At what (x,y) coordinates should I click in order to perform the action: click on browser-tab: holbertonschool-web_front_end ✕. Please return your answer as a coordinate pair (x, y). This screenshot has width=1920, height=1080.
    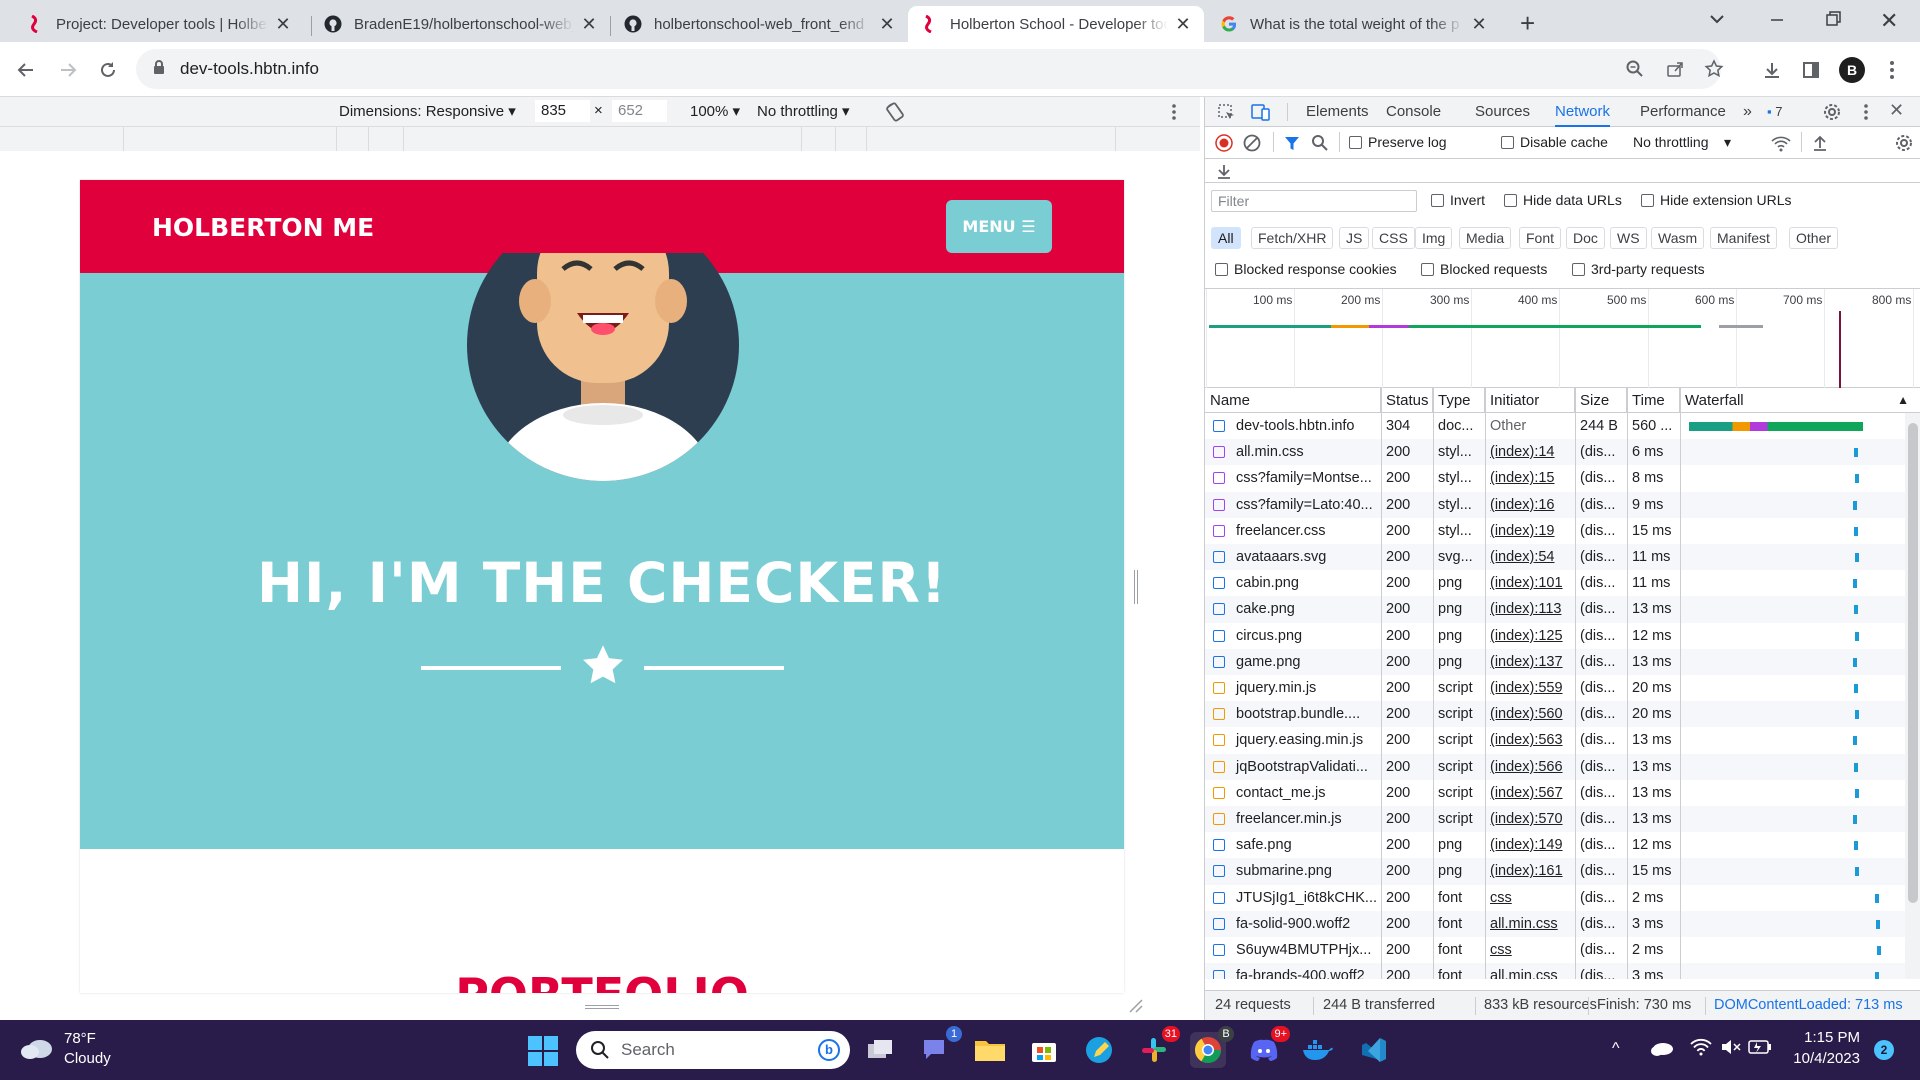
    Looking at the image, I should click on (760, 24).